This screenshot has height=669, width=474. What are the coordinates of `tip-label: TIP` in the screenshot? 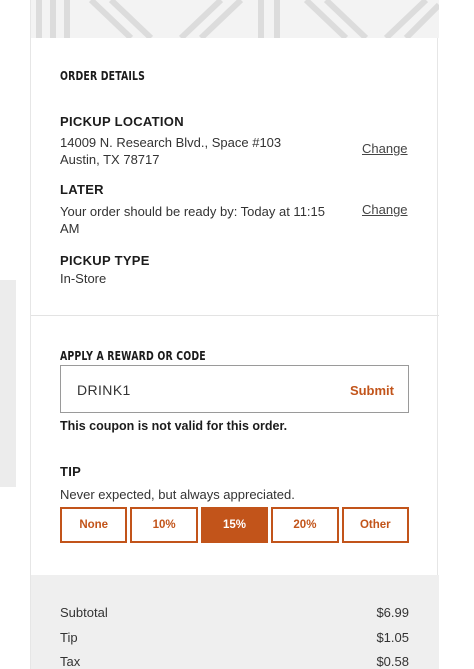 It's located at (71, 471).